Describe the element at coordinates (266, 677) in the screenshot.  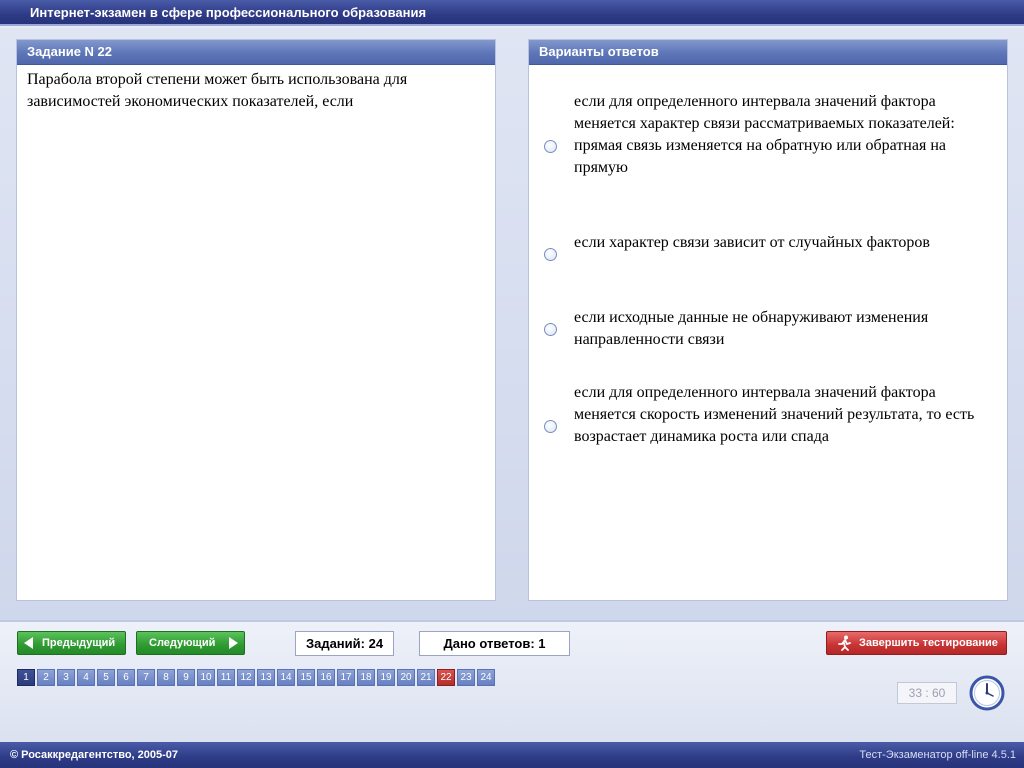
I see `page-button-13: 13` at that location.